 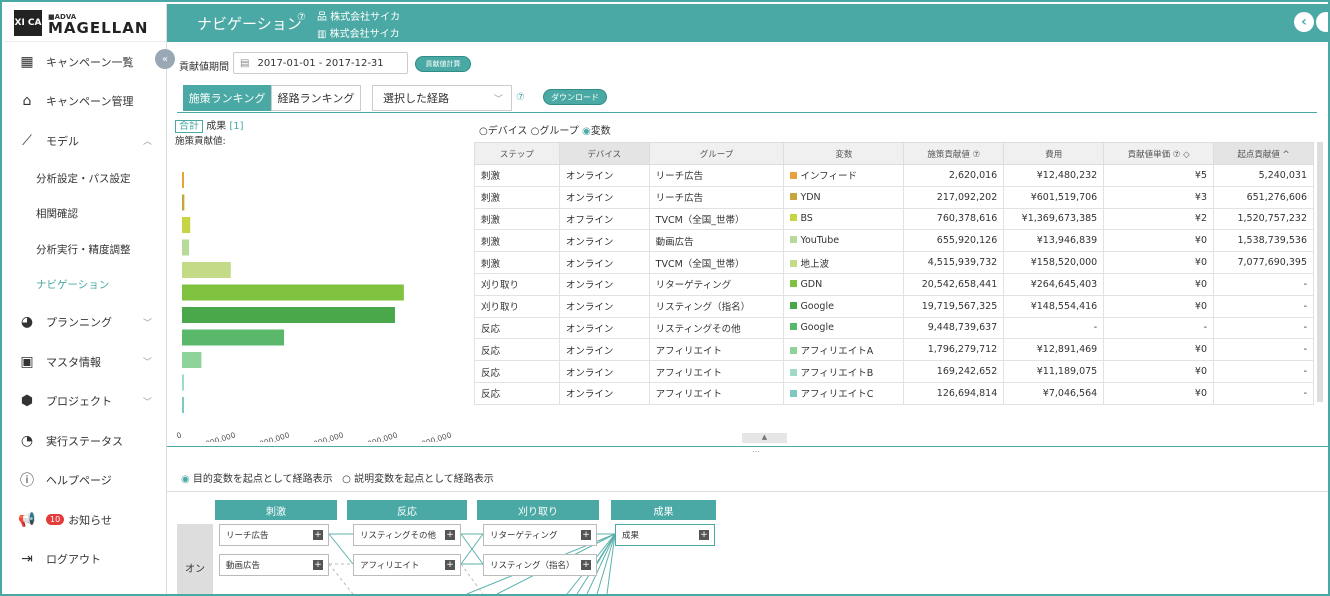 I want to click on tab-measure-ranking: 施策ランキング, so click(x=227, y=98).